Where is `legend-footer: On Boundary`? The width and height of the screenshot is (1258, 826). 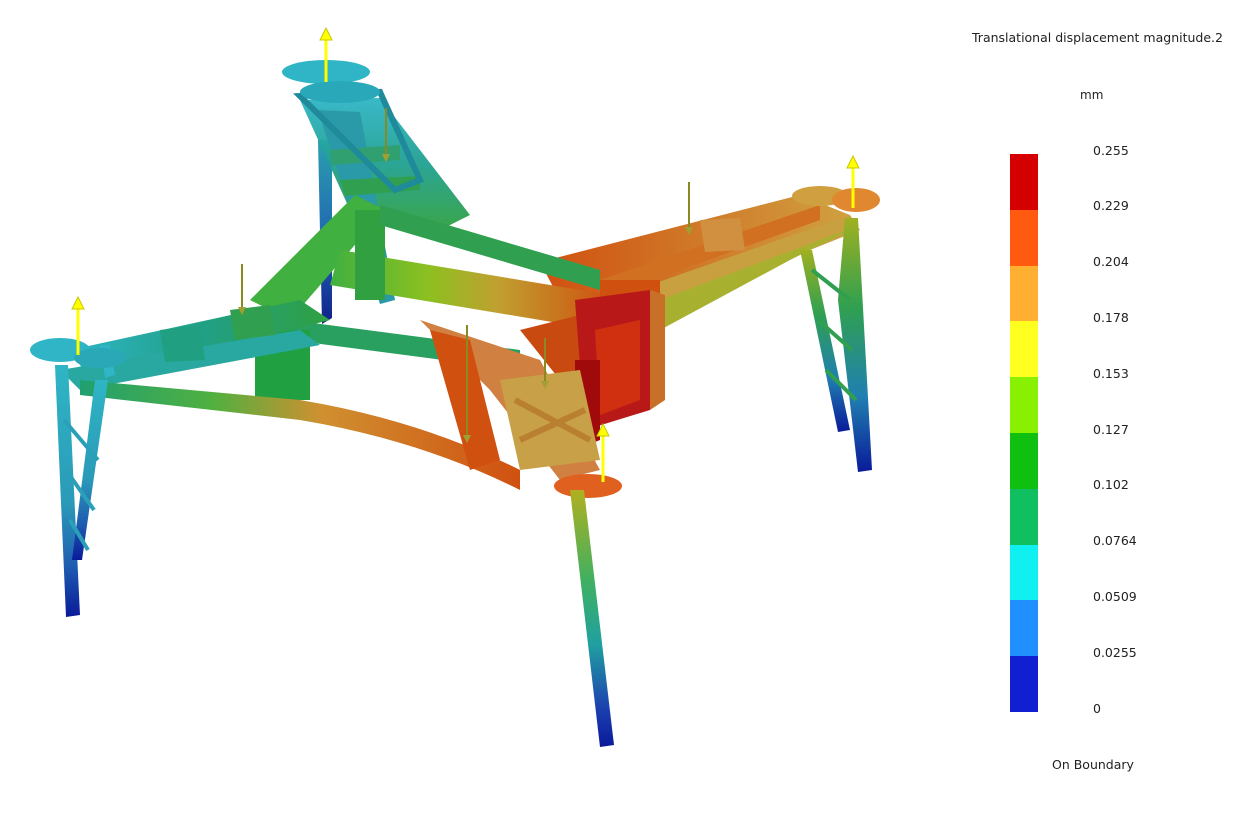 legend-footer: On Boundary is located at coordinates (1093, 764).